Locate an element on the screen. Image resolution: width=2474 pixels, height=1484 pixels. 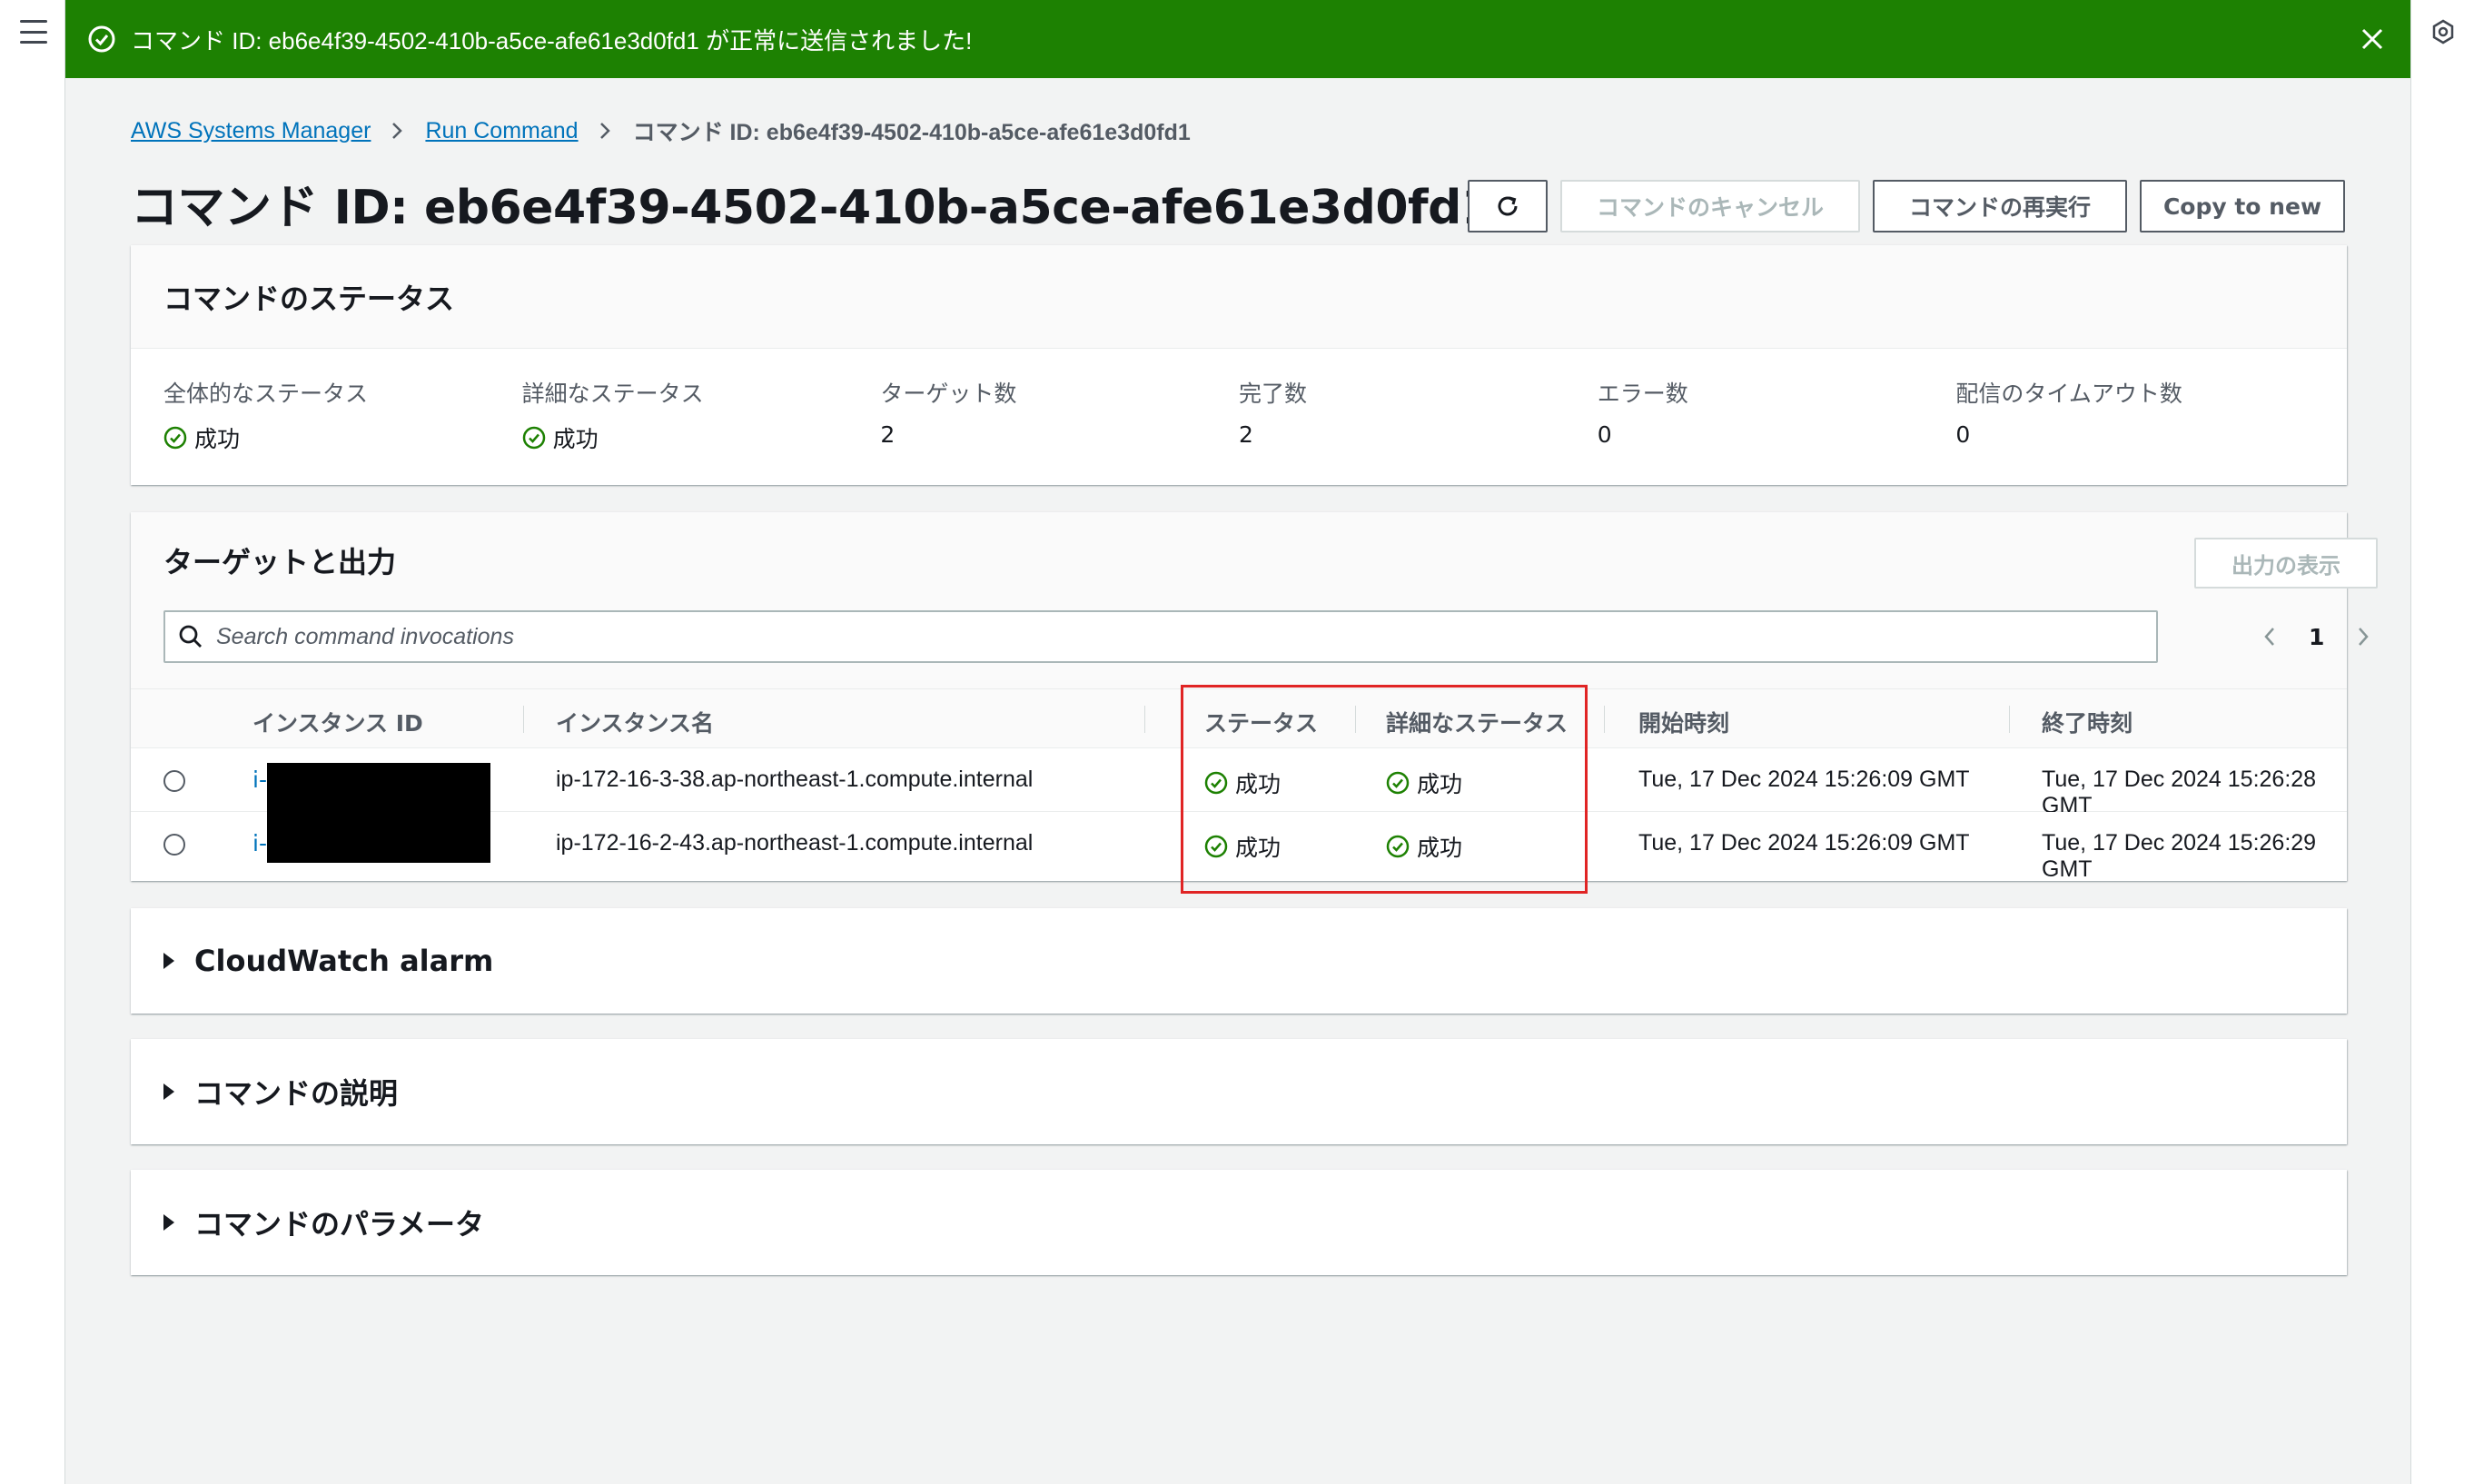
column-instance-name: インスタンス名 is located at coordinates (635, 722).